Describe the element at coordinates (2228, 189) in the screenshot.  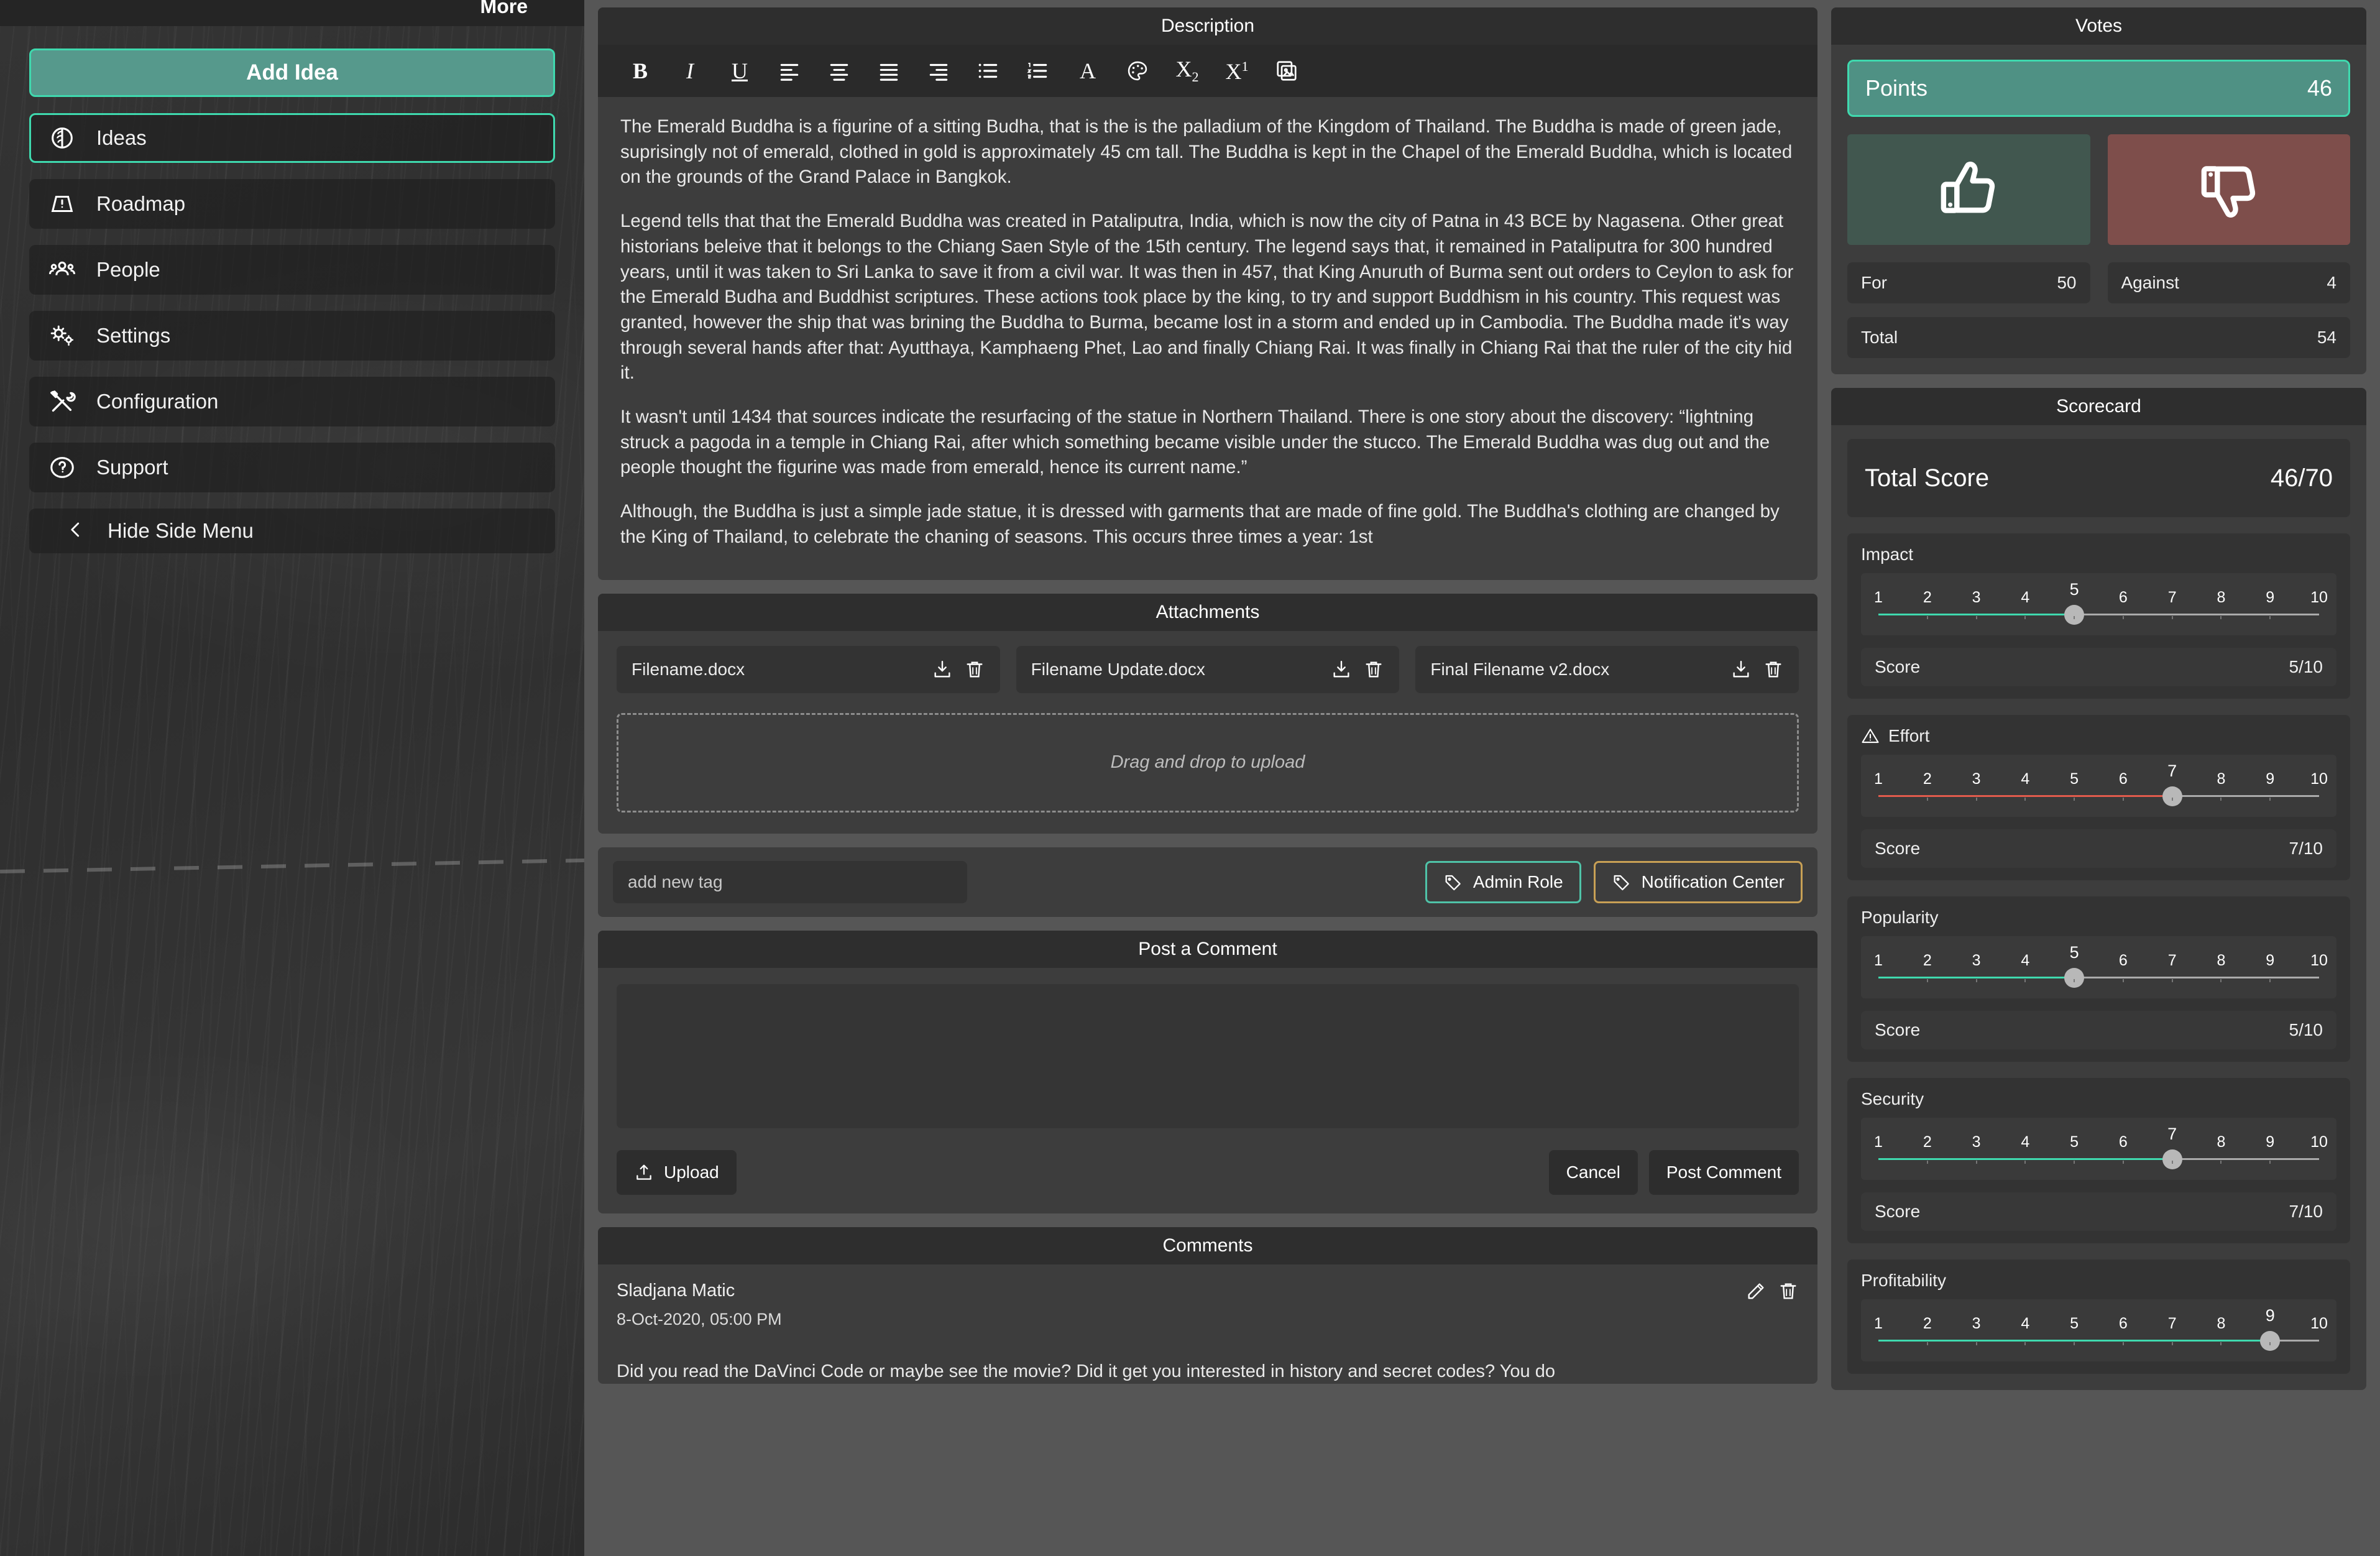
I see `vote-against-button` at that location.